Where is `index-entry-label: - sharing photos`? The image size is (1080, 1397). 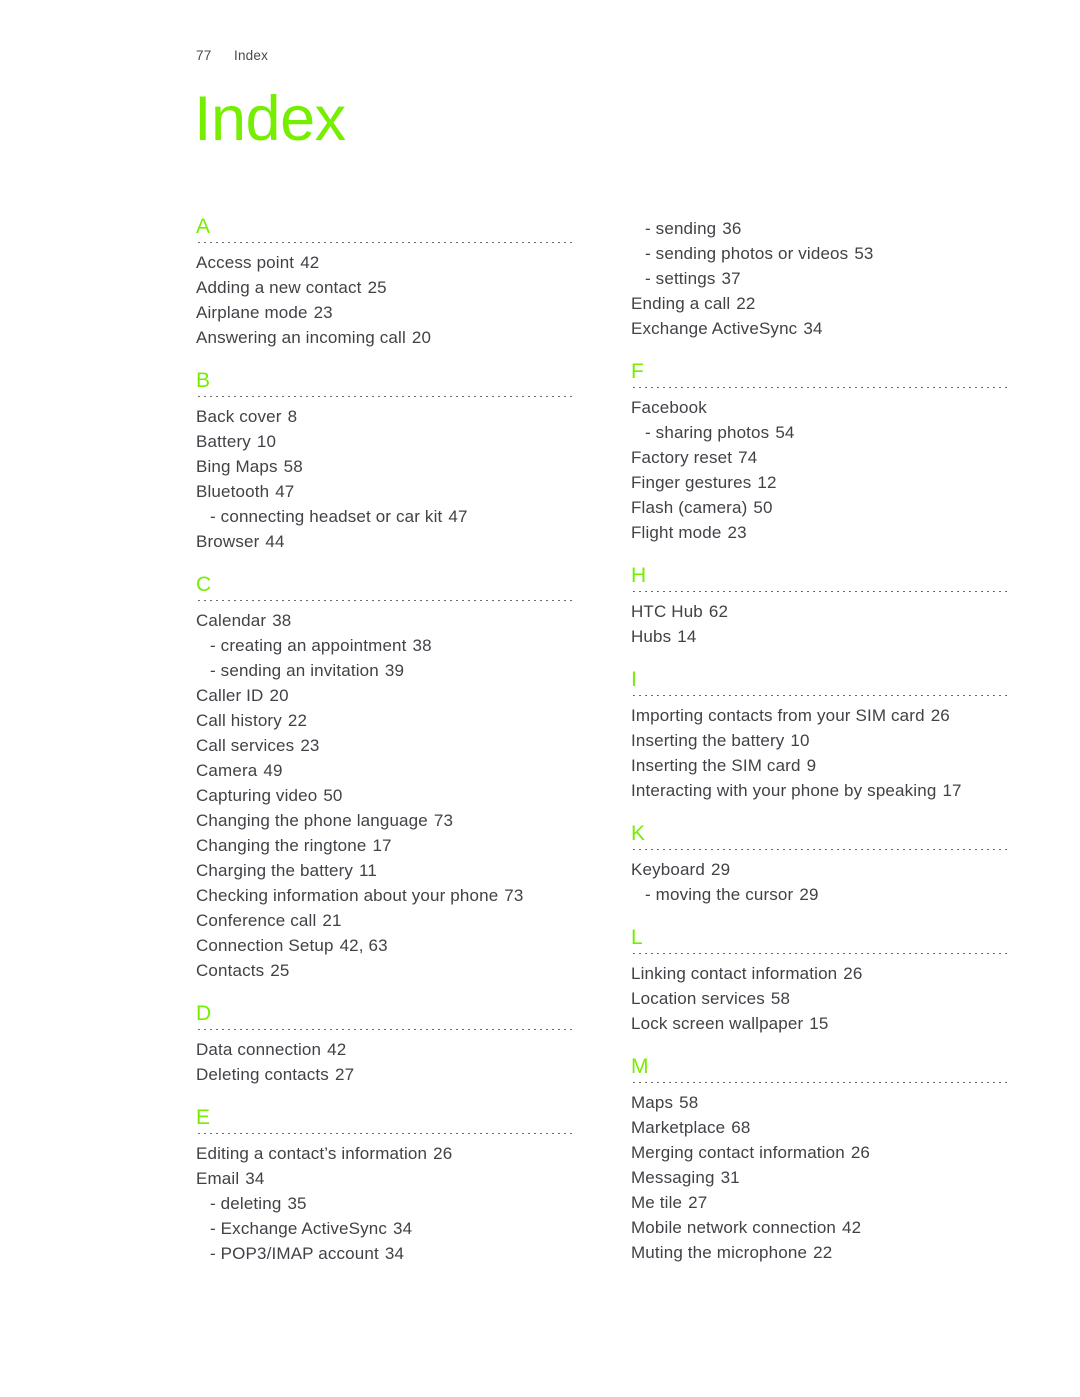 index-entry-label: - sharing photos is located at coordinates (707, 432).